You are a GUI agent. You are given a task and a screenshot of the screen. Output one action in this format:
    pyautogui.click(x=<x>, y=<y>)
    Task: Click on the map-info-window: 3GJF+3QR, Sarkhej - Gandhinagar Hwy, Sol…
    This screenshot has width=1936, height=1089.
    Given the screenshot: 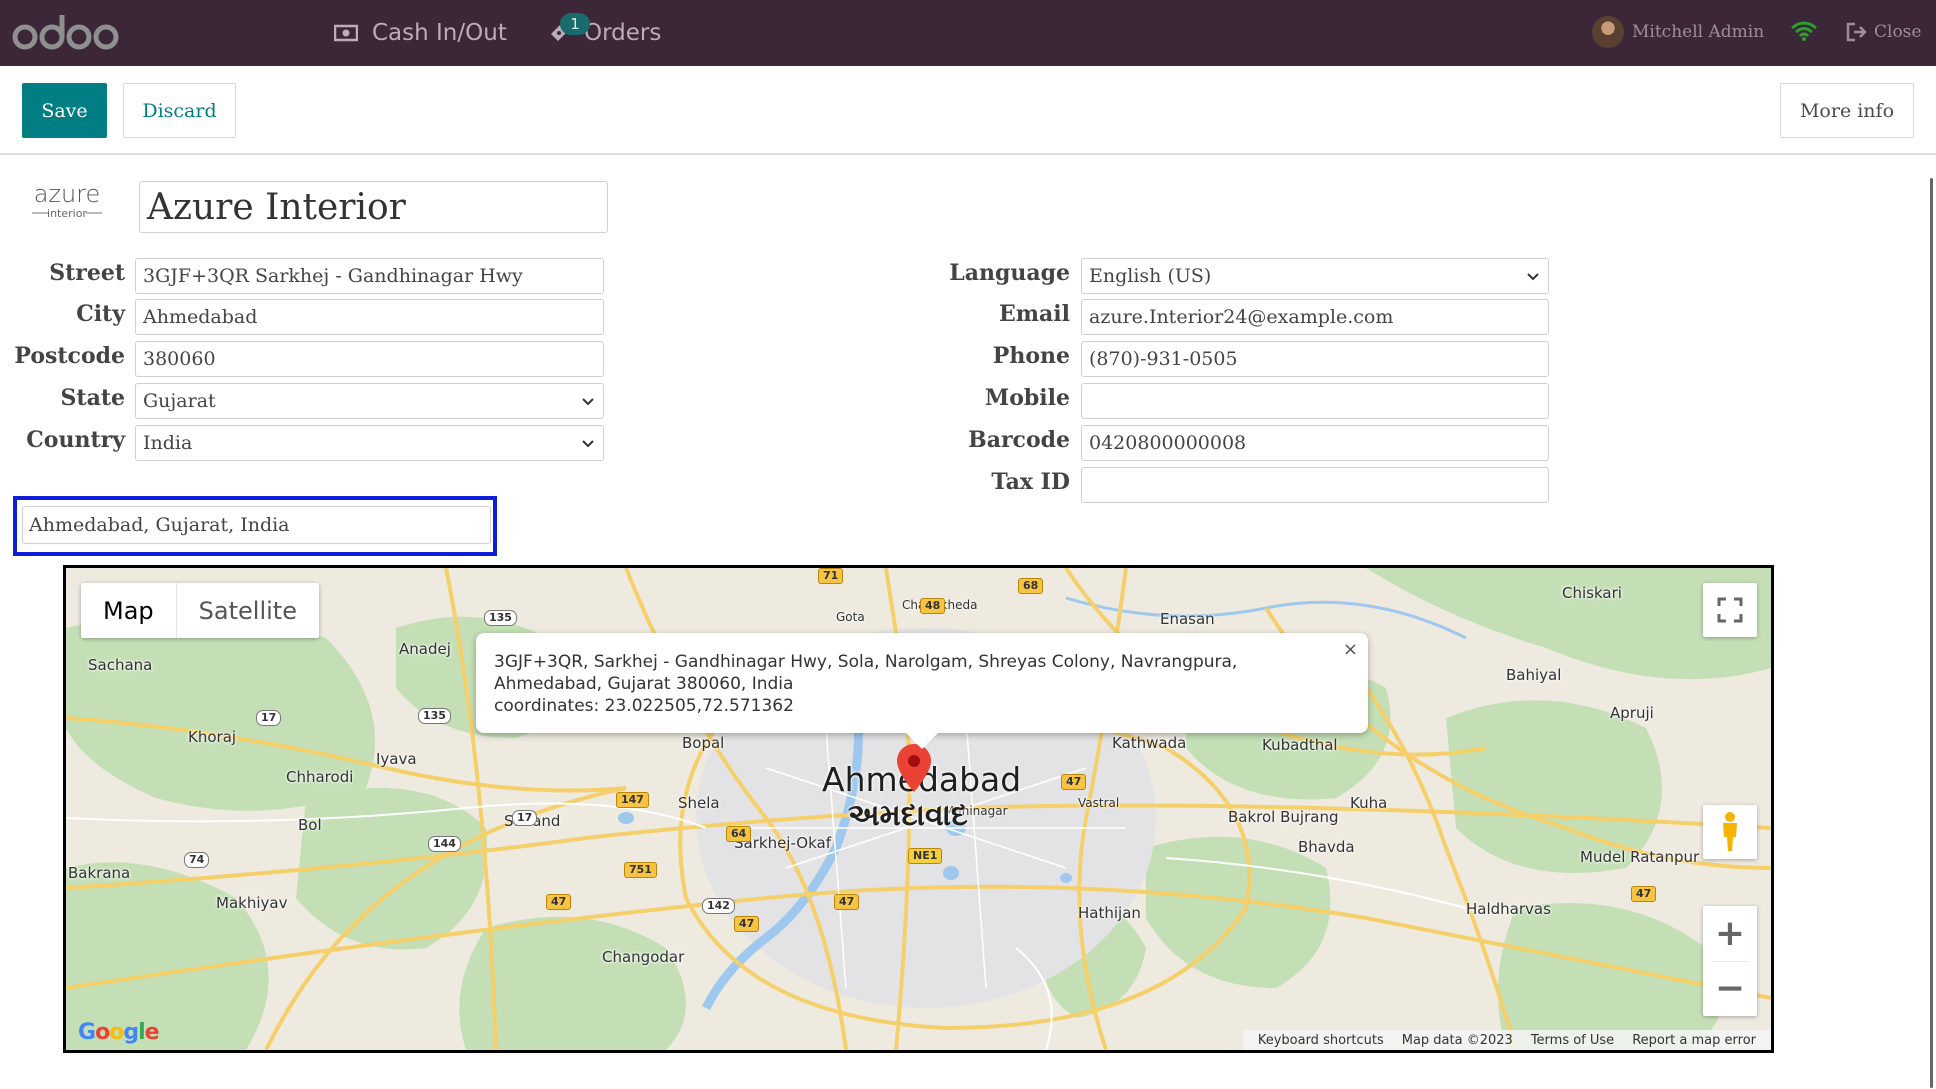 What is the action you would take?
    pyautogui.click(x=922, y=691)
    